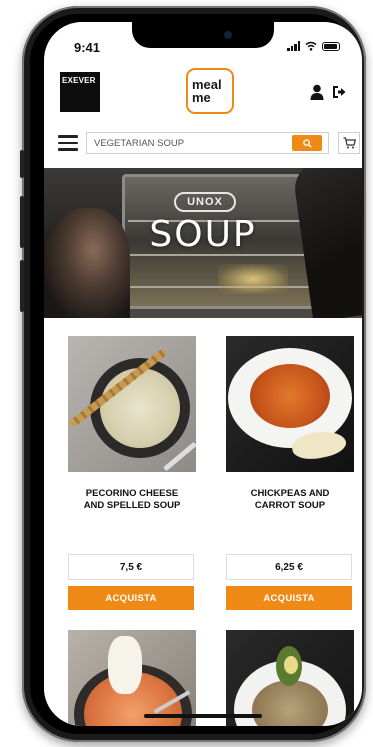 The width and height of the screenshot is (373, 747). I want to click on product-price: 6,25 €, so click(289, 567).